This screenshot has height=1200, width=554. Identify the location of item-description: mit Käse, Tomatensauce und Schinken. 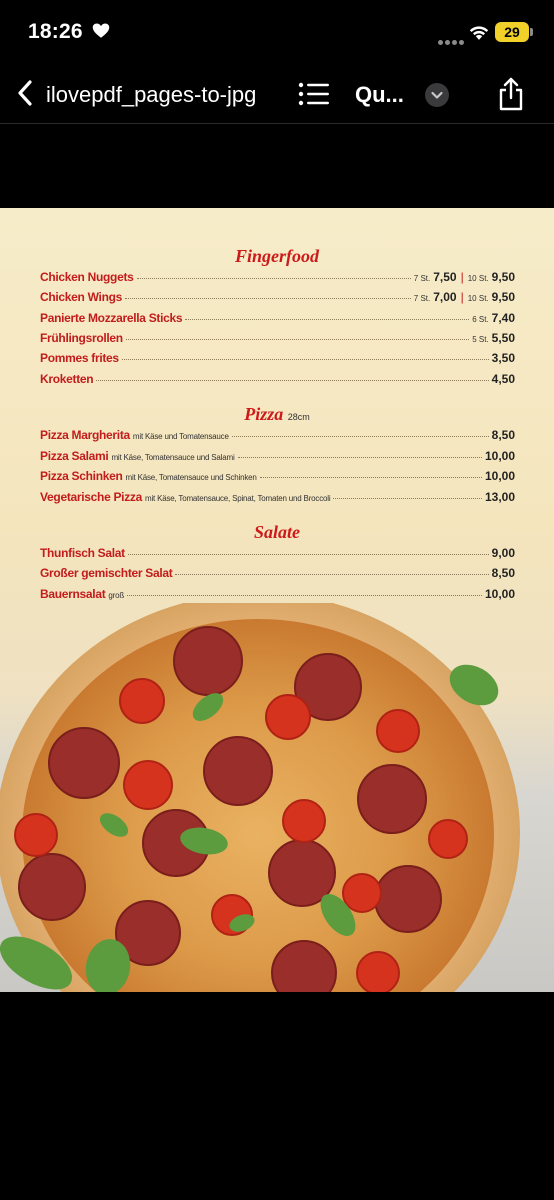
(191, 477).